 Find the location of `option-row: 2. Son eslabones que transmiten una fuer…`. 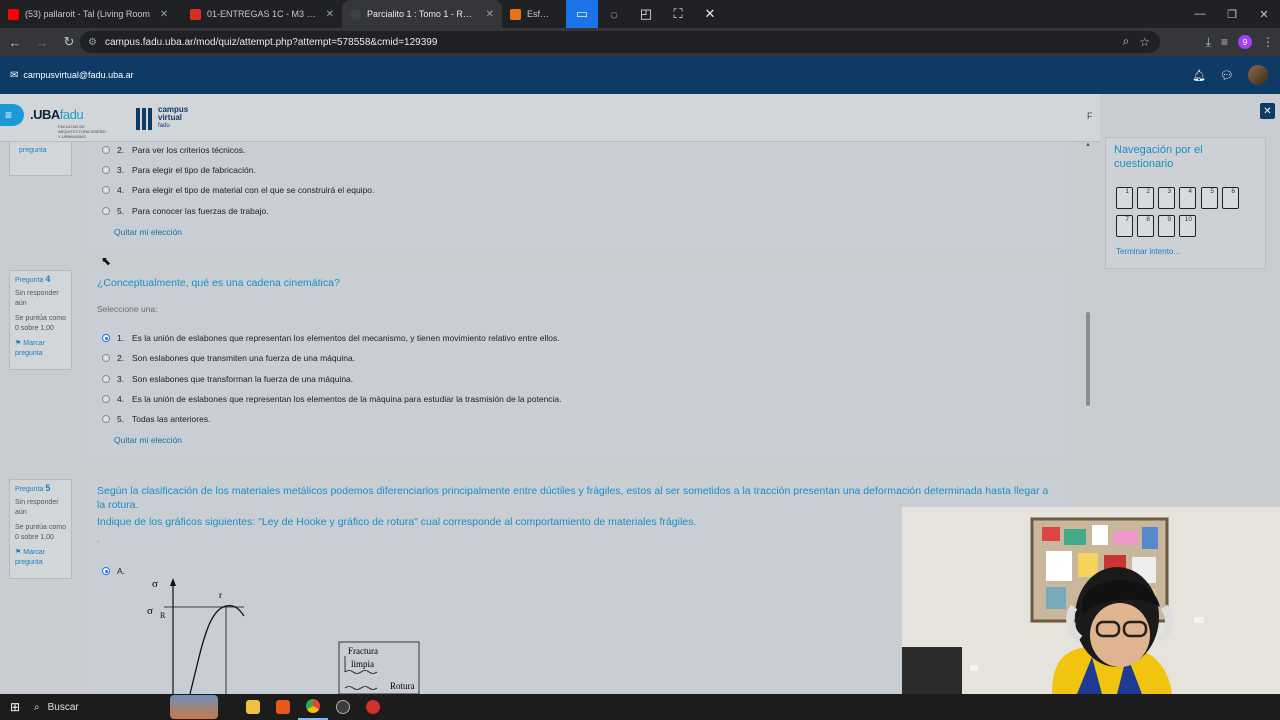

option-row: 2. Son eslabones que transmiten una fuer… is located at coordinates (228, 358).